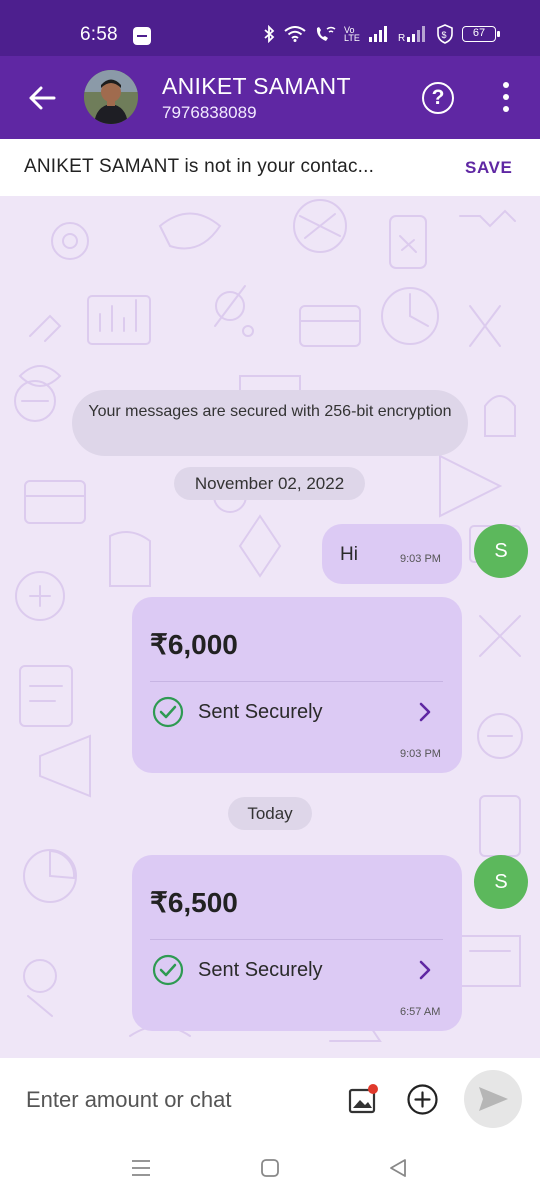 Image resolution: width=540 pixels, height=1200 pixels. Describe the element at coordinates (398, 1168) in the screenshot. I see `back-nav-icon` at that location.